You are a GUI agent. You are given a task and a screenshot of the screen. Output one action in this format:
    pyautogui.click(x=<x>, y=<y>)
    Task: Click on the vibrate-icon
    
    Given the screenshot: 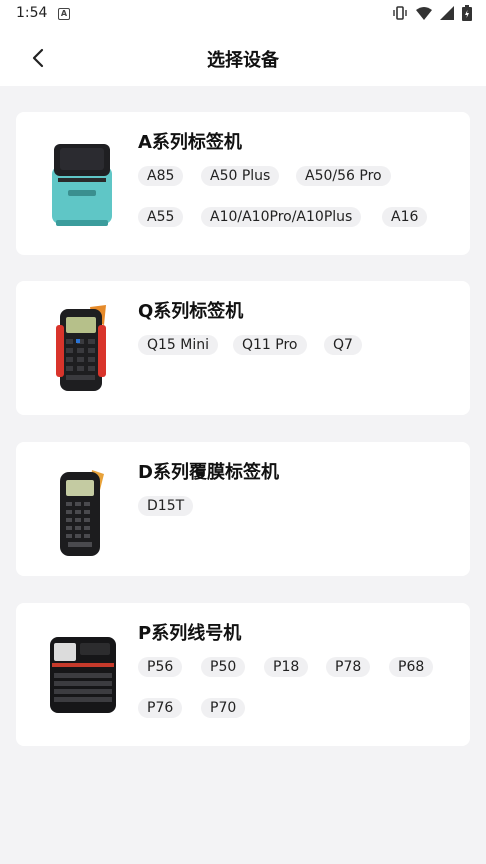 What is the action you would take?
    pyautogui.click(x=400, y=13)
    